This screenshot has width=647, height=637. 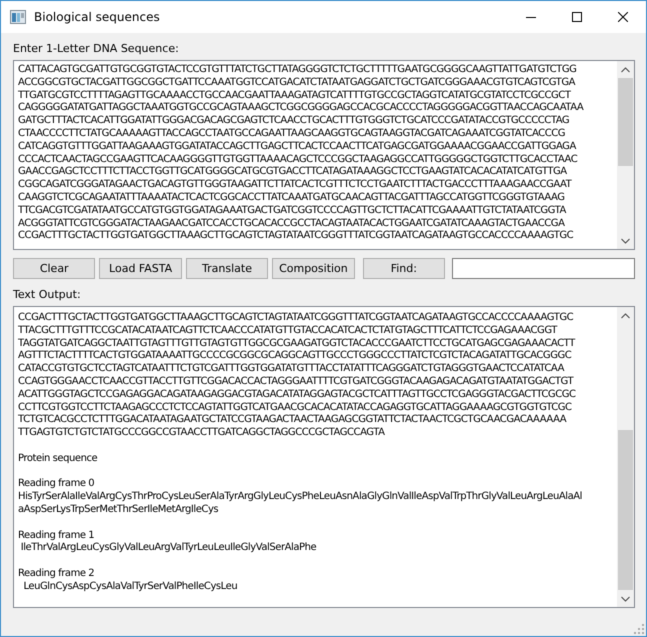 What do you see at coordinates (287, 331) in the screenshot?
I see `sequence-line: TTACGCTTTGTTTCCGCATACATAATCAGTTCTCAACCCATATGTTGTACCACATCACTCTATGTAGCTTTCATTCTCCGAGAAACGGT` at bounding box center [287, 331].